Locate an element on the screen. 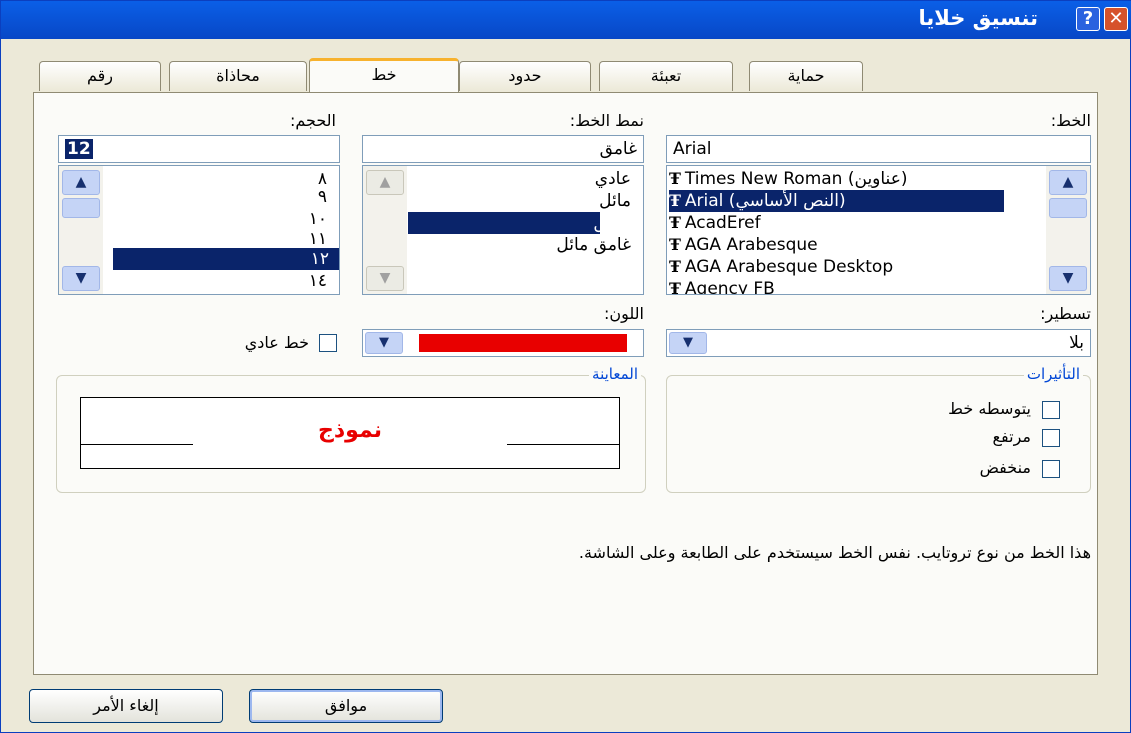  style-label: نمط الخط: is located at coordinates (606, 120).